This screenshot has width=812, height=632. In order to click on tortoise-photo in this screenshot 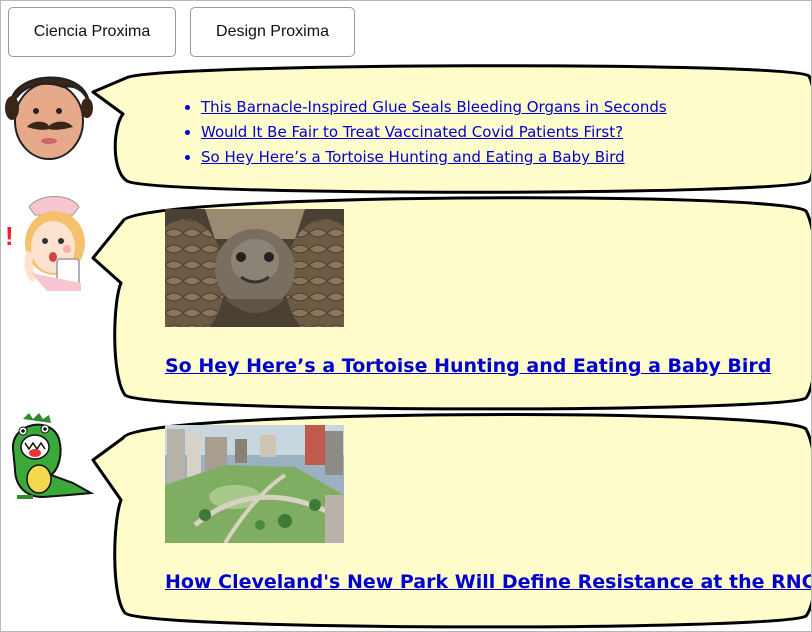, I will do `click(254, 268)`.